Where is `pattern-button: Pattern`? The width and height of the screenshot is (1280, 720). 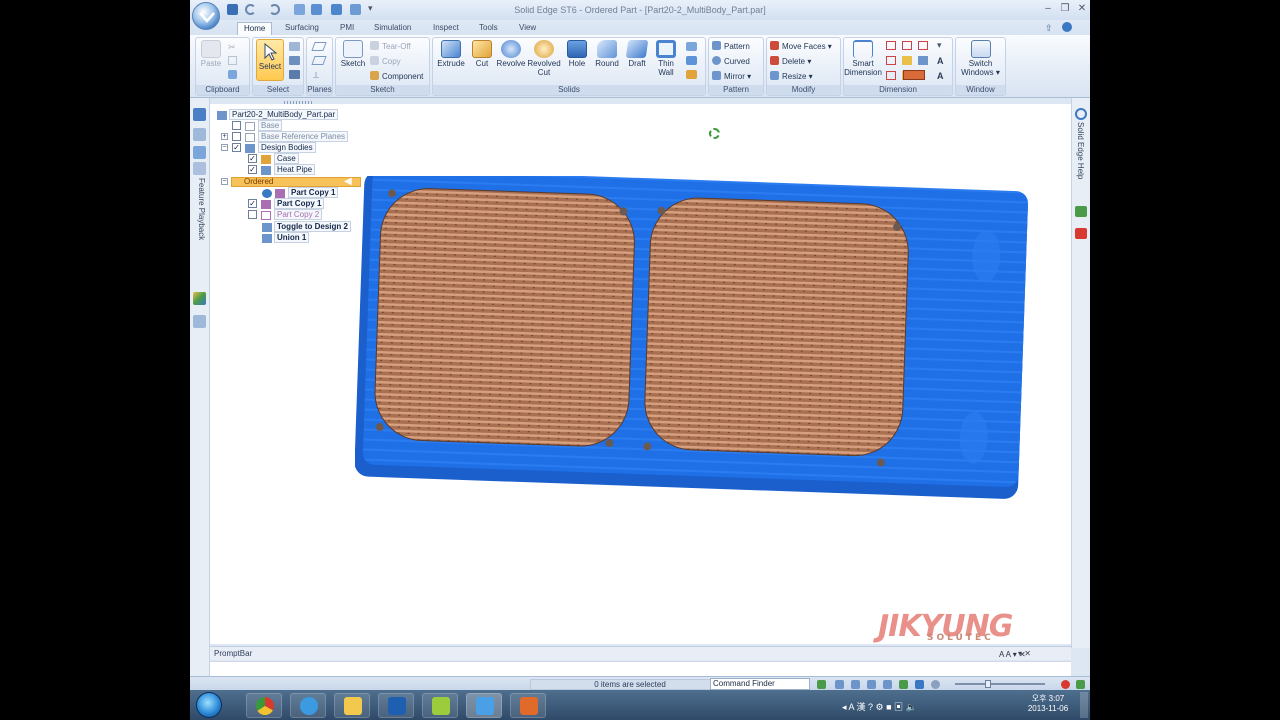
pattern-button: Pattern is located at coordinates (731, 46).